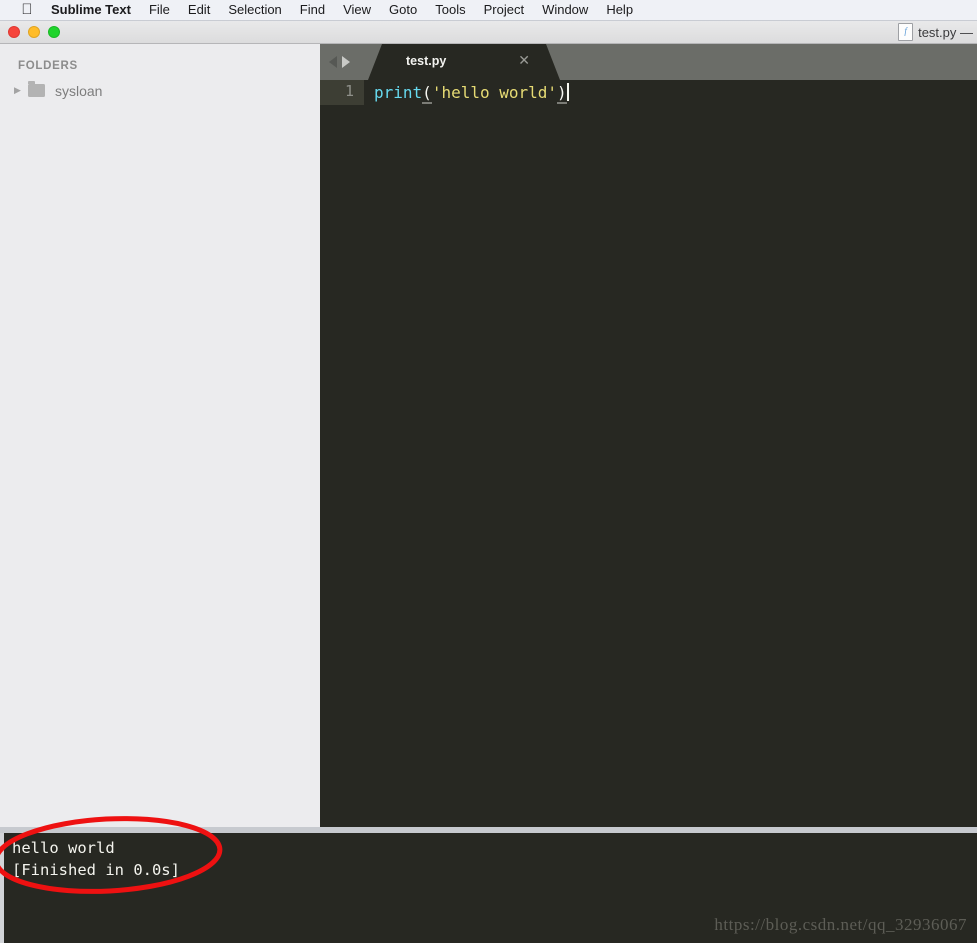 The height and width of the screenshot is (943, 977). I want to click on code-token-function: print, so click(398, 92).